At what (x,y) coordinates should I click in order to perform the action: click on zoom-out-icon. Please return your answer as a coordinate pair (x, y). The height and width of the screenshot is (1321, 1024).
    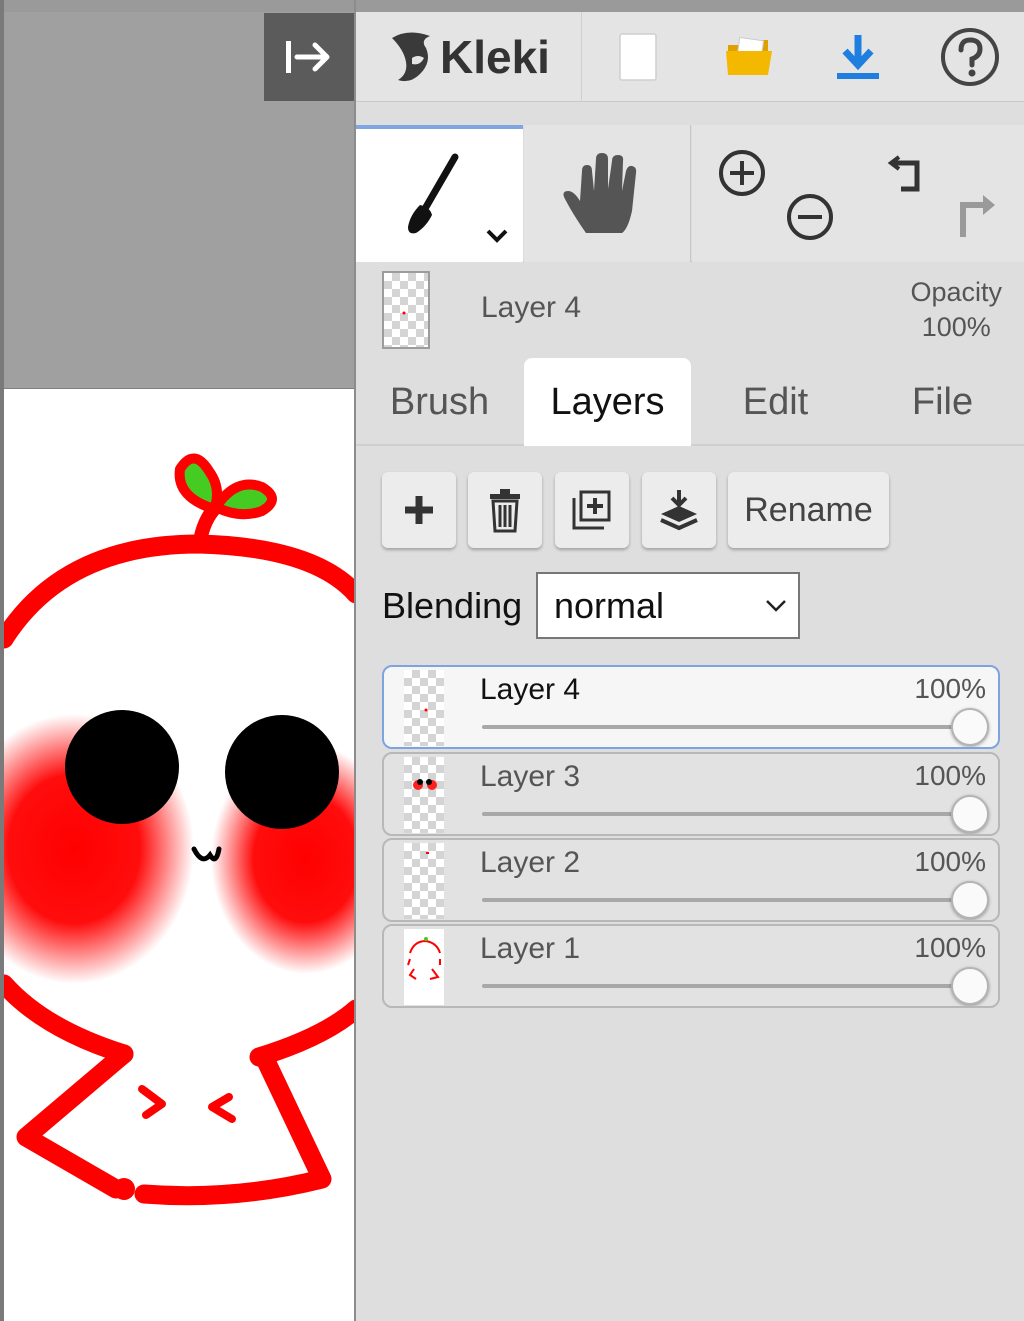
    Looking at the image, I should click on (810, 217).